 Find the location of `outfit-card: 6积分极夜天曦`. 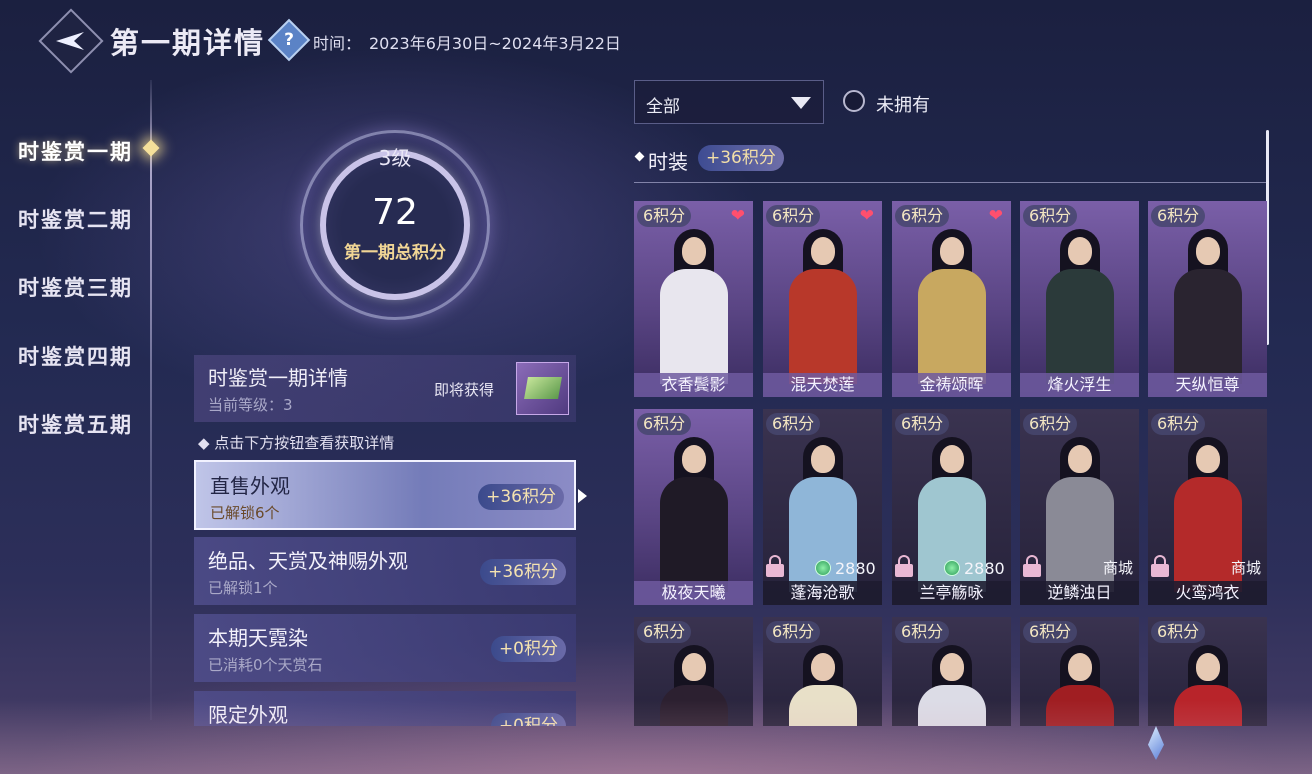

outfit-card: 6积分极夜天曦 is located at coordinates (693, 507).